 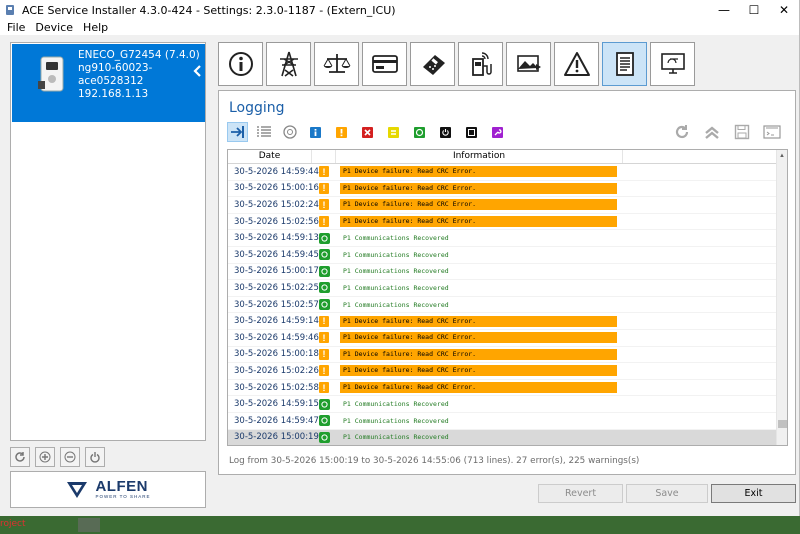 What do you see at coordinates (54, 27) in the screenshot?
I see `menu-device: Device` at bounding box center [54, 27].